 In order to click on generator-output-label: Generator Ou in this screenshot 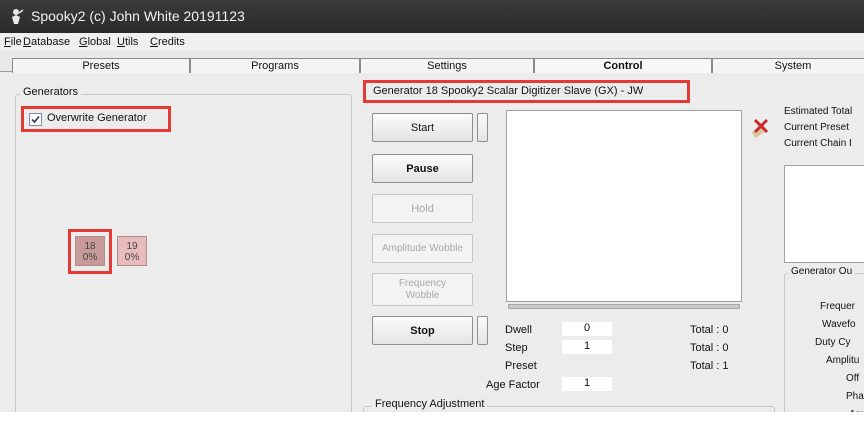, I will do `click(822, 271)`.